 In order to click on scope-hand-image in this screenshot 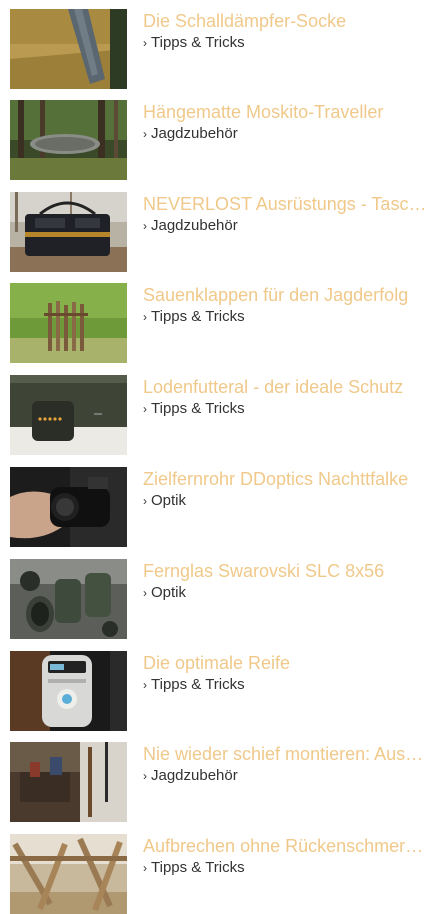, I will do `click(68, 507)`.